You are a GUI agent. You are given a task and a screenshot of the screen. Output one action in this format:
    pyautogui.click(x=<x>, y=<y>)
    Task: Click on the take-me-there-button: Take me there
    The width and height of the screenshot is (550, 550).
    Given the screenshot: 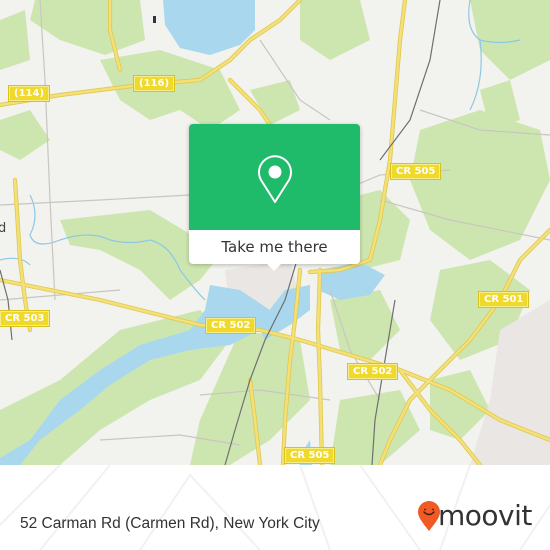 What is the action you would take?
    pyautogui.click(x=274, y=247)
    